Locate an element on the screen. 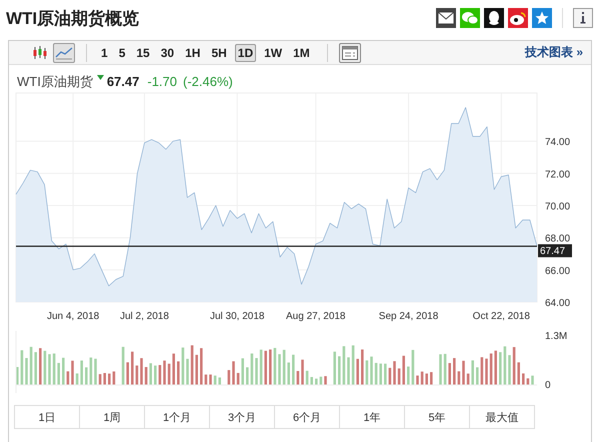  info-button is located at coordinates (583, 18).